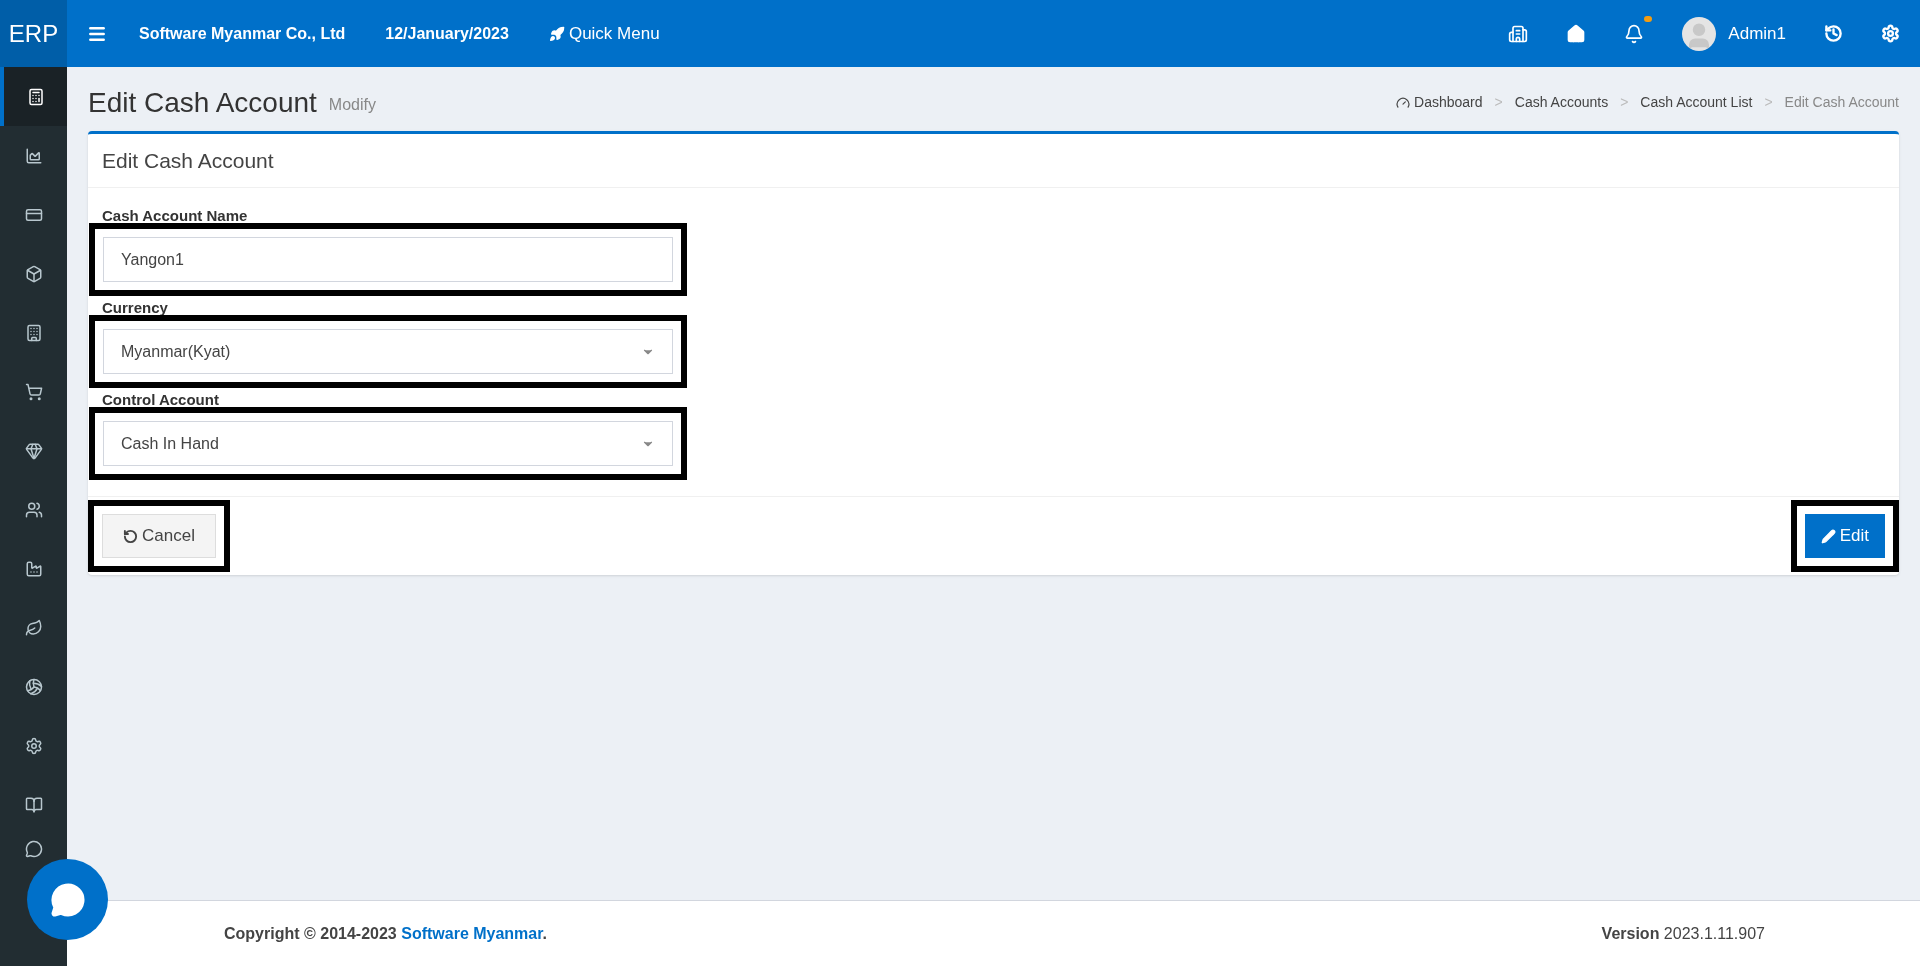 The image size is (1920, 966). I want to click on company-name: Software Myanmar Co., Ltd, so click(242, 33).